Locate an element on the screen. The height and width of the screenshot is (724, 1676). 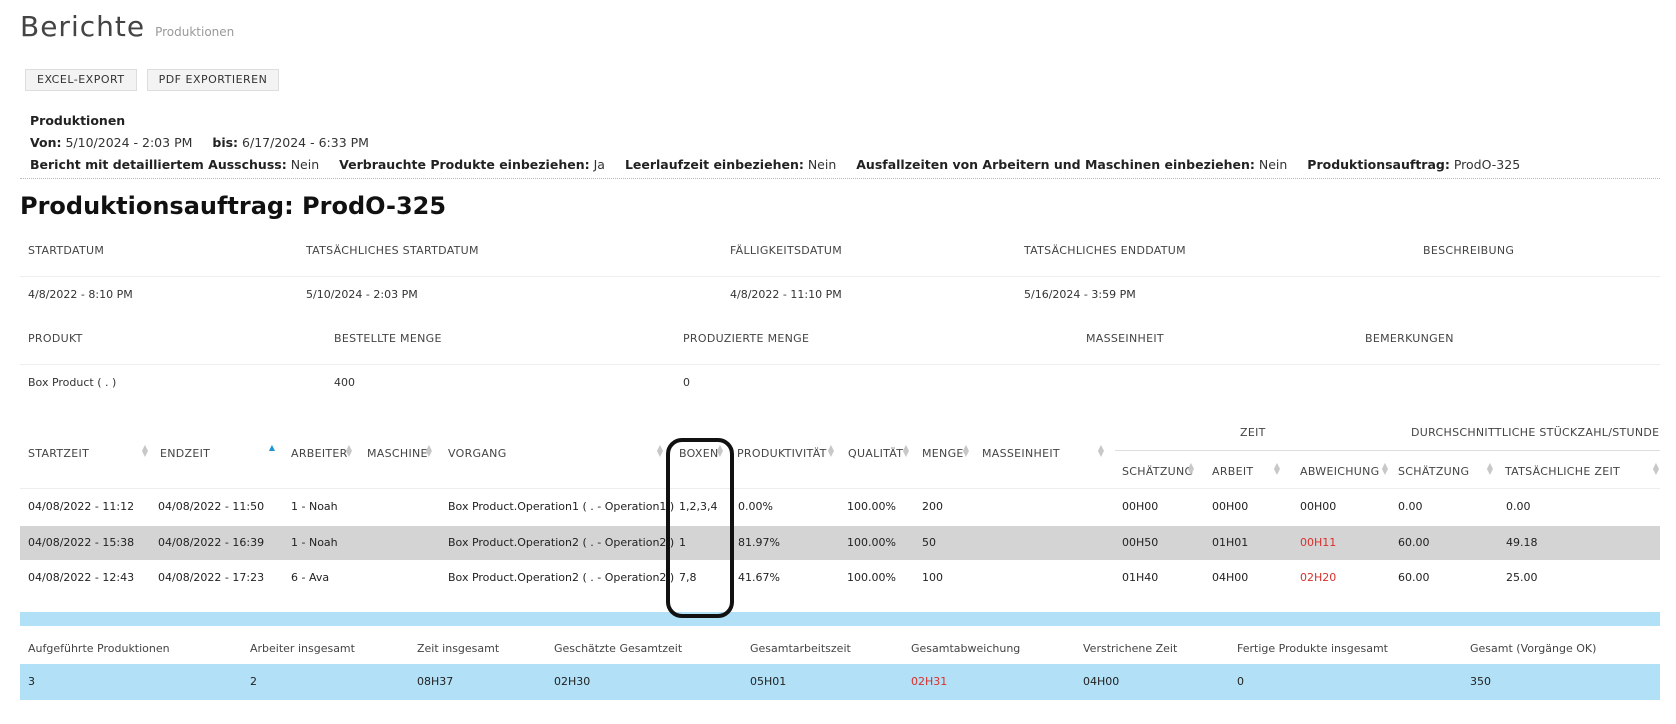
col-due-date: FÄLLIGKEITSDATUM is located at coordinates (786, 250).